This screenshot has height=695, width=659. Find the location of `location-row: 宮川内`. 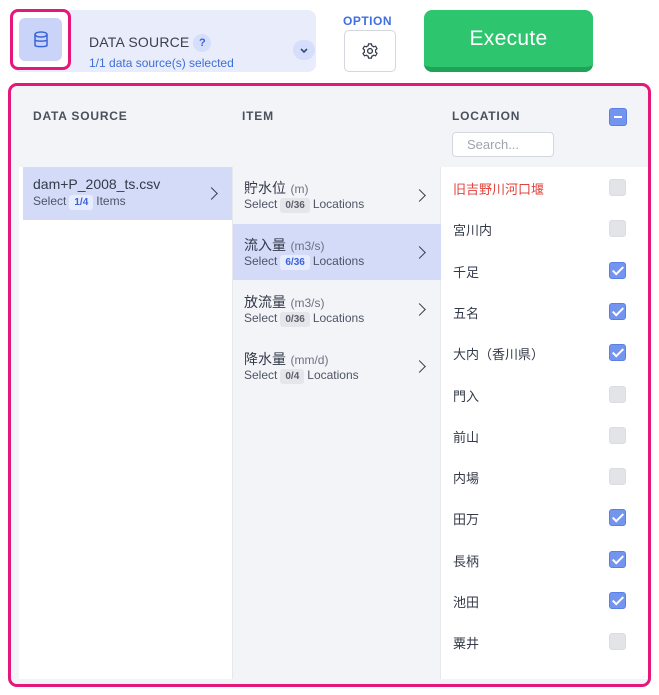

location-row: 宮川内 is located at coordinates (541, 228).